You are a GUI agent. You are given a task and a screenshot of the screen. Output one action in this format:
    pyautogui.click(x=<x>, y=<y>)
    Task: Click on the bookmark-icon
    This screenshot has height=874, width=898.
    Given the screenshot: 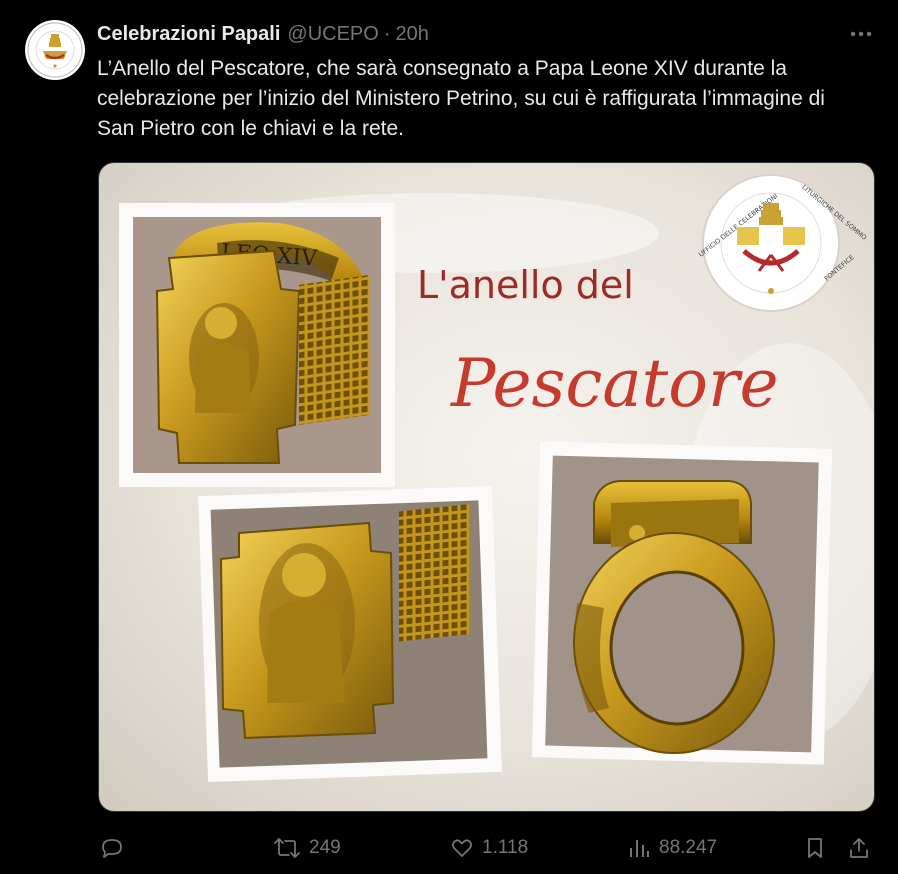 What is the action you would take?
    pyautogui.click(x=815, y=848)
    